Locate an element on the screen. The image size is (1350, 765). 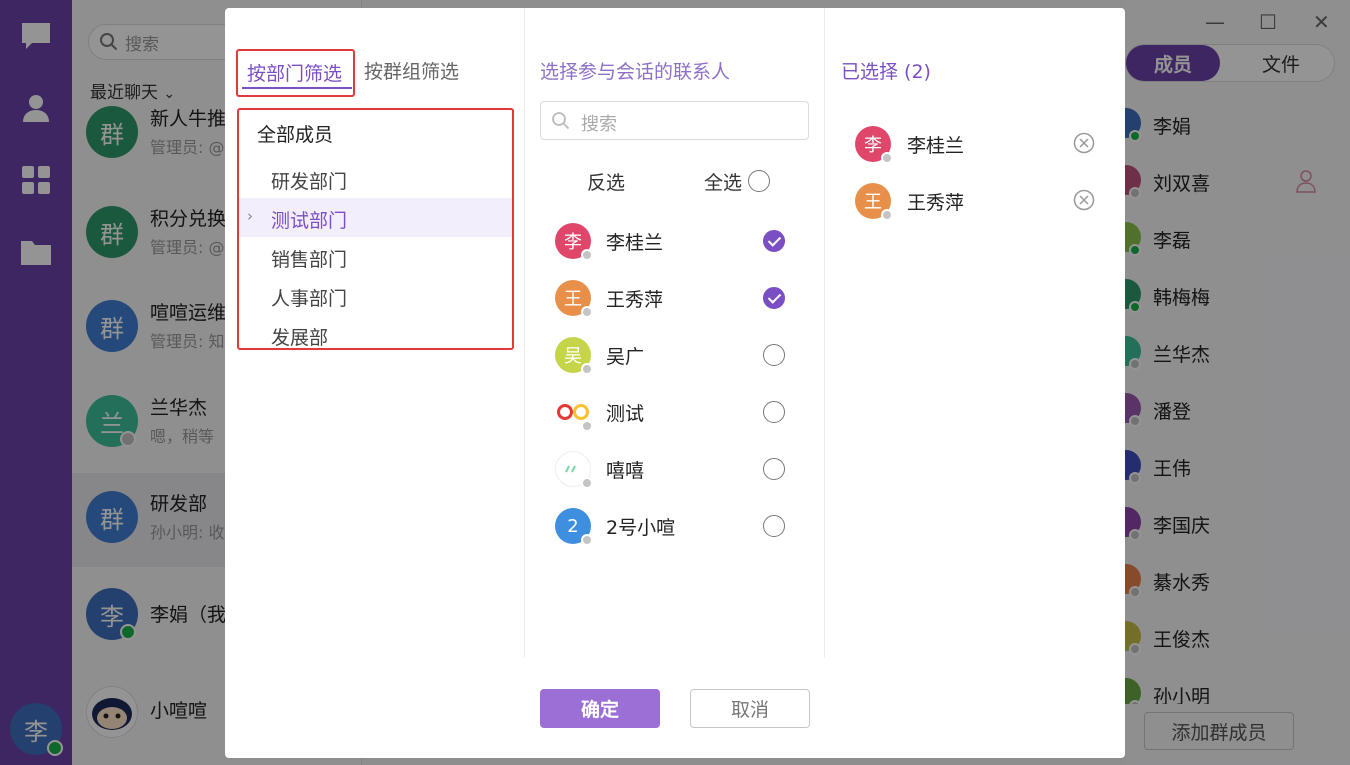
department-item: 人事部门 is located at coordinates (375, 295).